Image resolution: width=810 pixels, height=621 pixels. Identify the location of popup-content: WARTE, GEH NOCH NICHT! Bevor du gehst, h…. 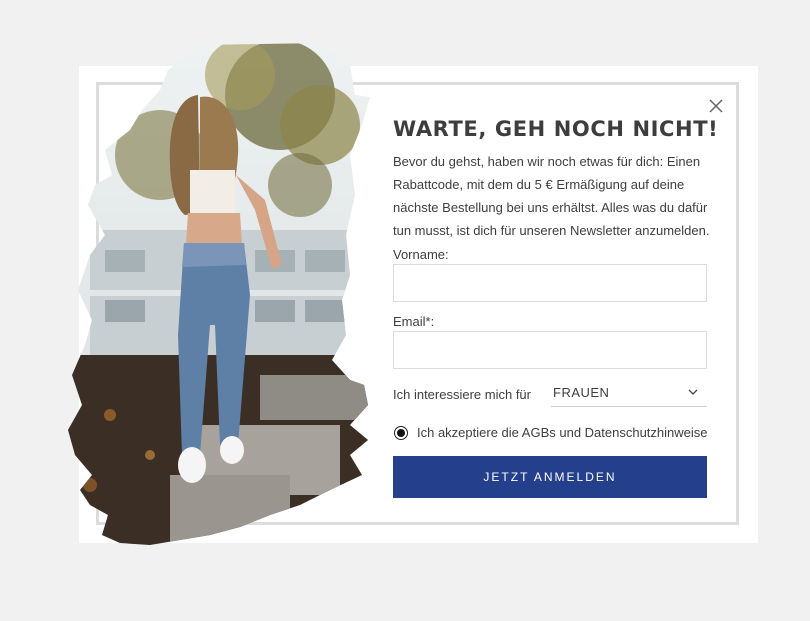
(556, 178).